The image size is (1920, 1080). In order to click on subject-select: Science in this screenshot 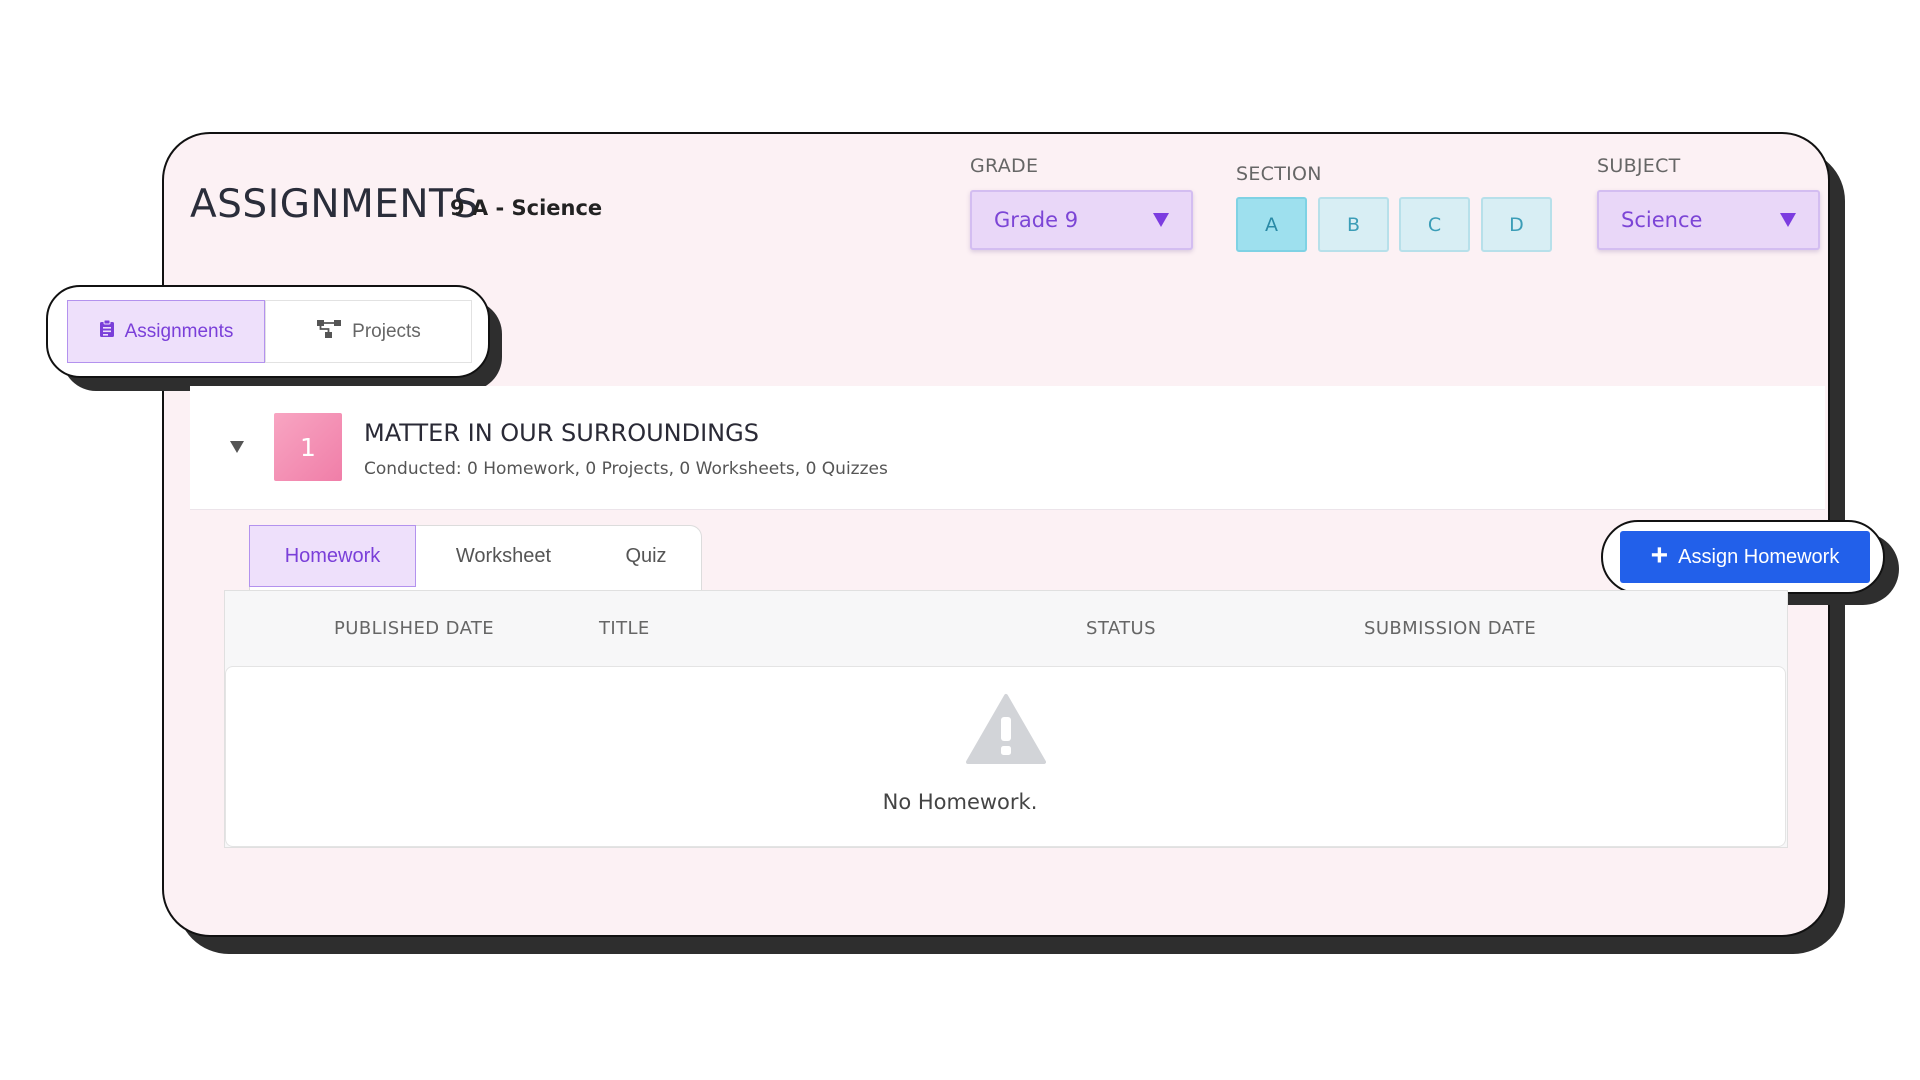, I will do `click(1708, 220)`.